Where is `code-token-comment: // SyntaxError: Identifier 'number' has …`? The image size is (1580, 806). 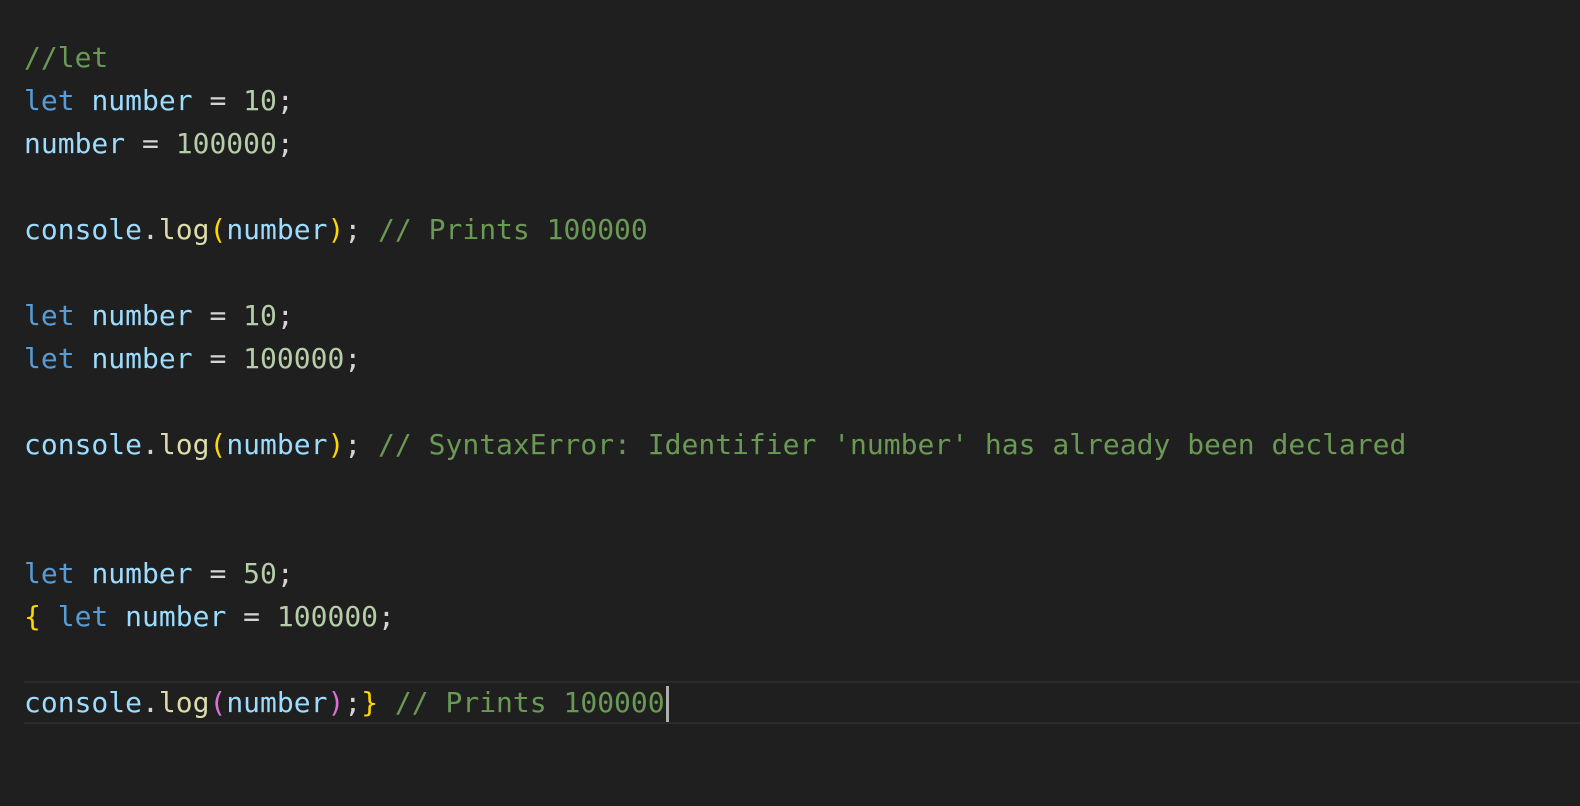
code-token-comment: // SyntaxError: Identifier 'number' has … is located at coordinates (892, 444).